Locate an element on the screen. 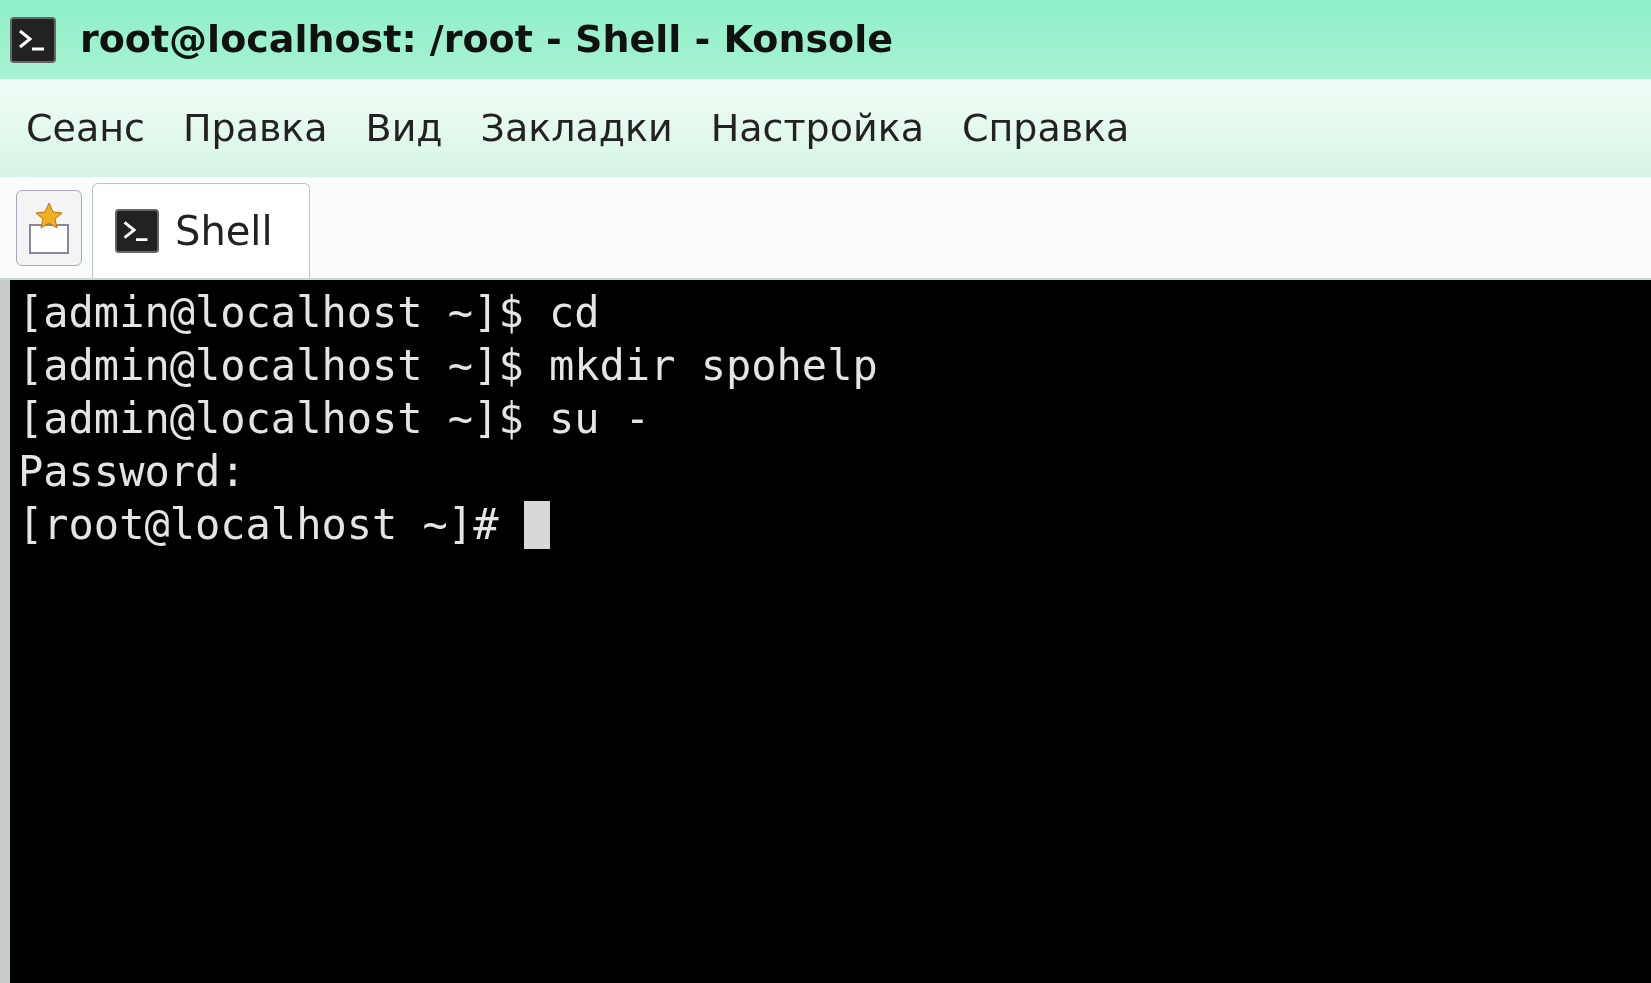 The image size is (1651, 983). terminal-line: [admin@localhost ~]$ mkdir spohelp is located at coordinates (448, 366).